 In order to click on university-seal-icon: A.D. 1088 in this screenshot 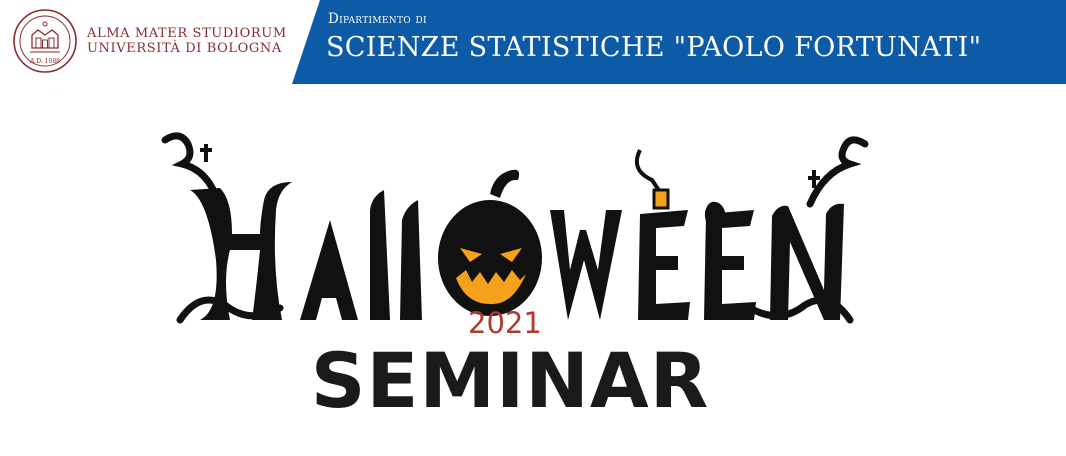, I will do `click(45, 41)`.